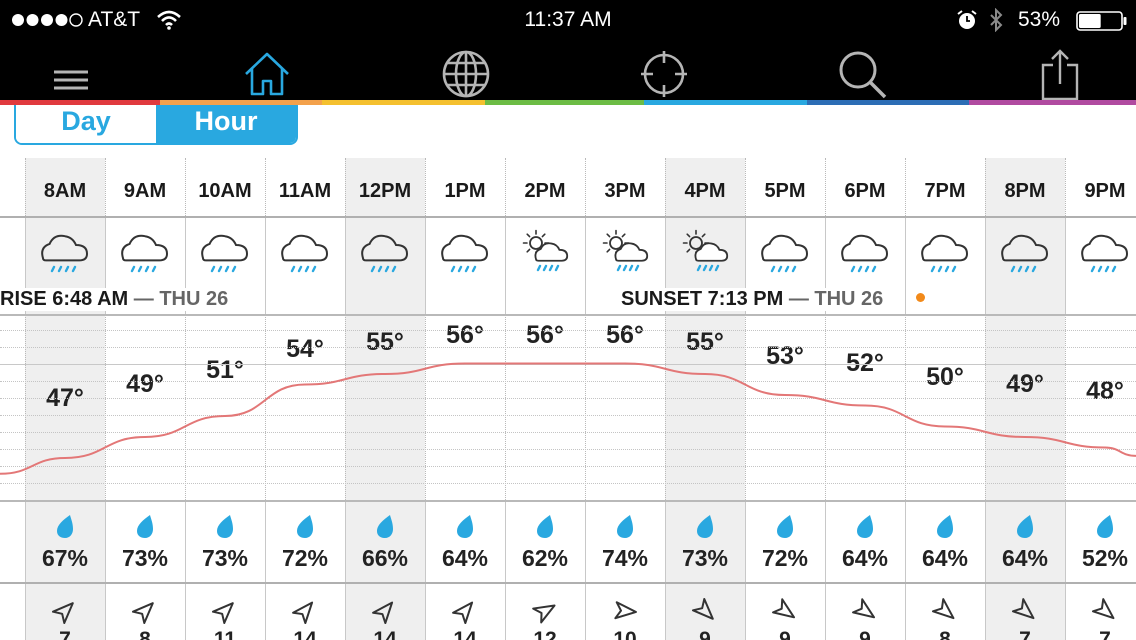 The width and height of the screenshot is (1136, 640). Describe the element at coordinates (1101, 21) in the screenshot. I see `battery-icon` at that location.